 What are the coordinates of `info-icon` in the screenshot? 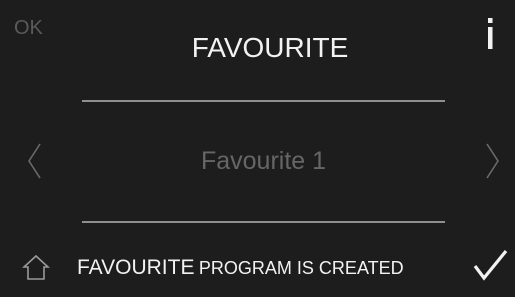 It's located at (490, 33).